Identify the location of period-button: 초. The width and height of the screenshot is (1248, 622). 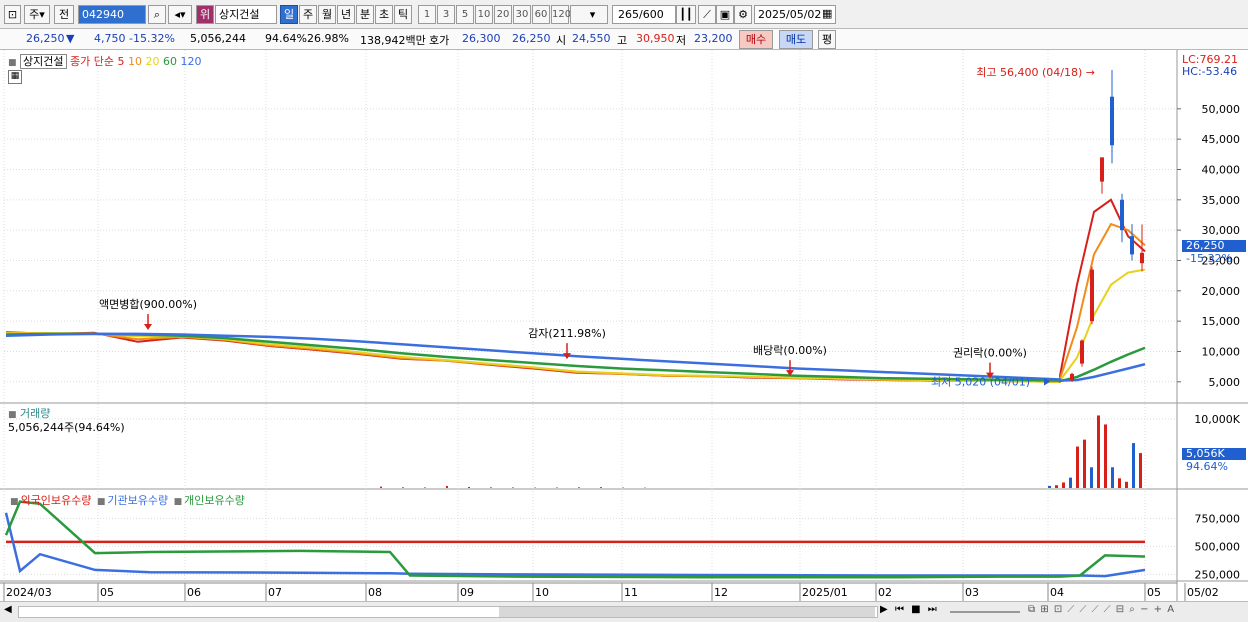
(384, 14).